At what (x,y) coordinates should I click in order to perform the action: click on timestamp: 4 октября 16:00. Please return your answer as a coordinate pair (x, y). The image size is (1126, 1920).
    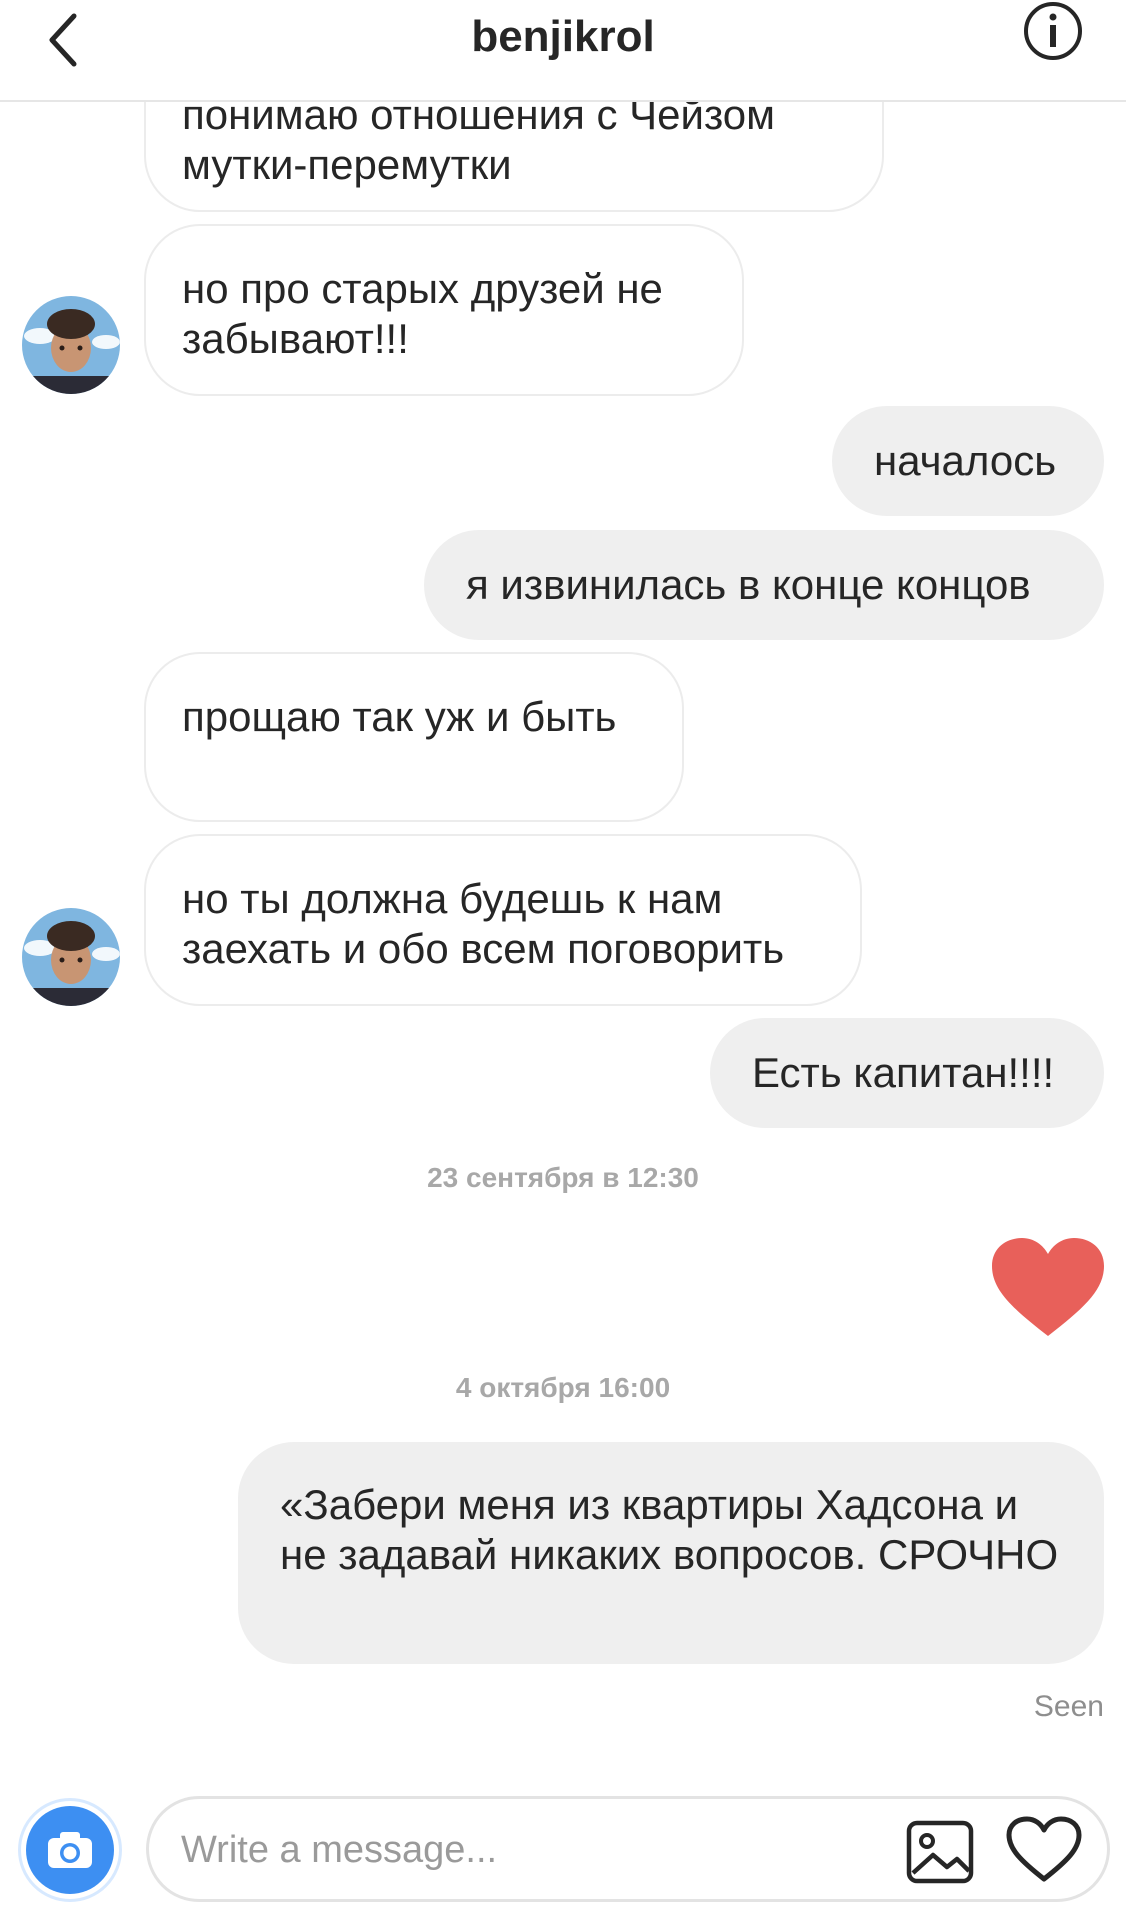
    Looking at the image, I should click on (563, 1387).